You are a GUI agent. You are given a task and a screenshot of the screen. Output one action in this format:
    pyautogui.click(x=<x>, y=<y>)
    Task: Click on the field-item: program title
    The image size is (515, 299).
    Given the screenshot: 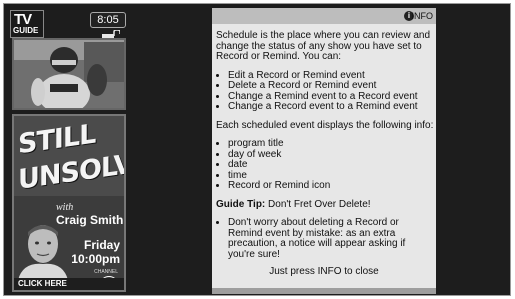 What is the action you would take?
    pyautogui.click(x=331, y=144)
    